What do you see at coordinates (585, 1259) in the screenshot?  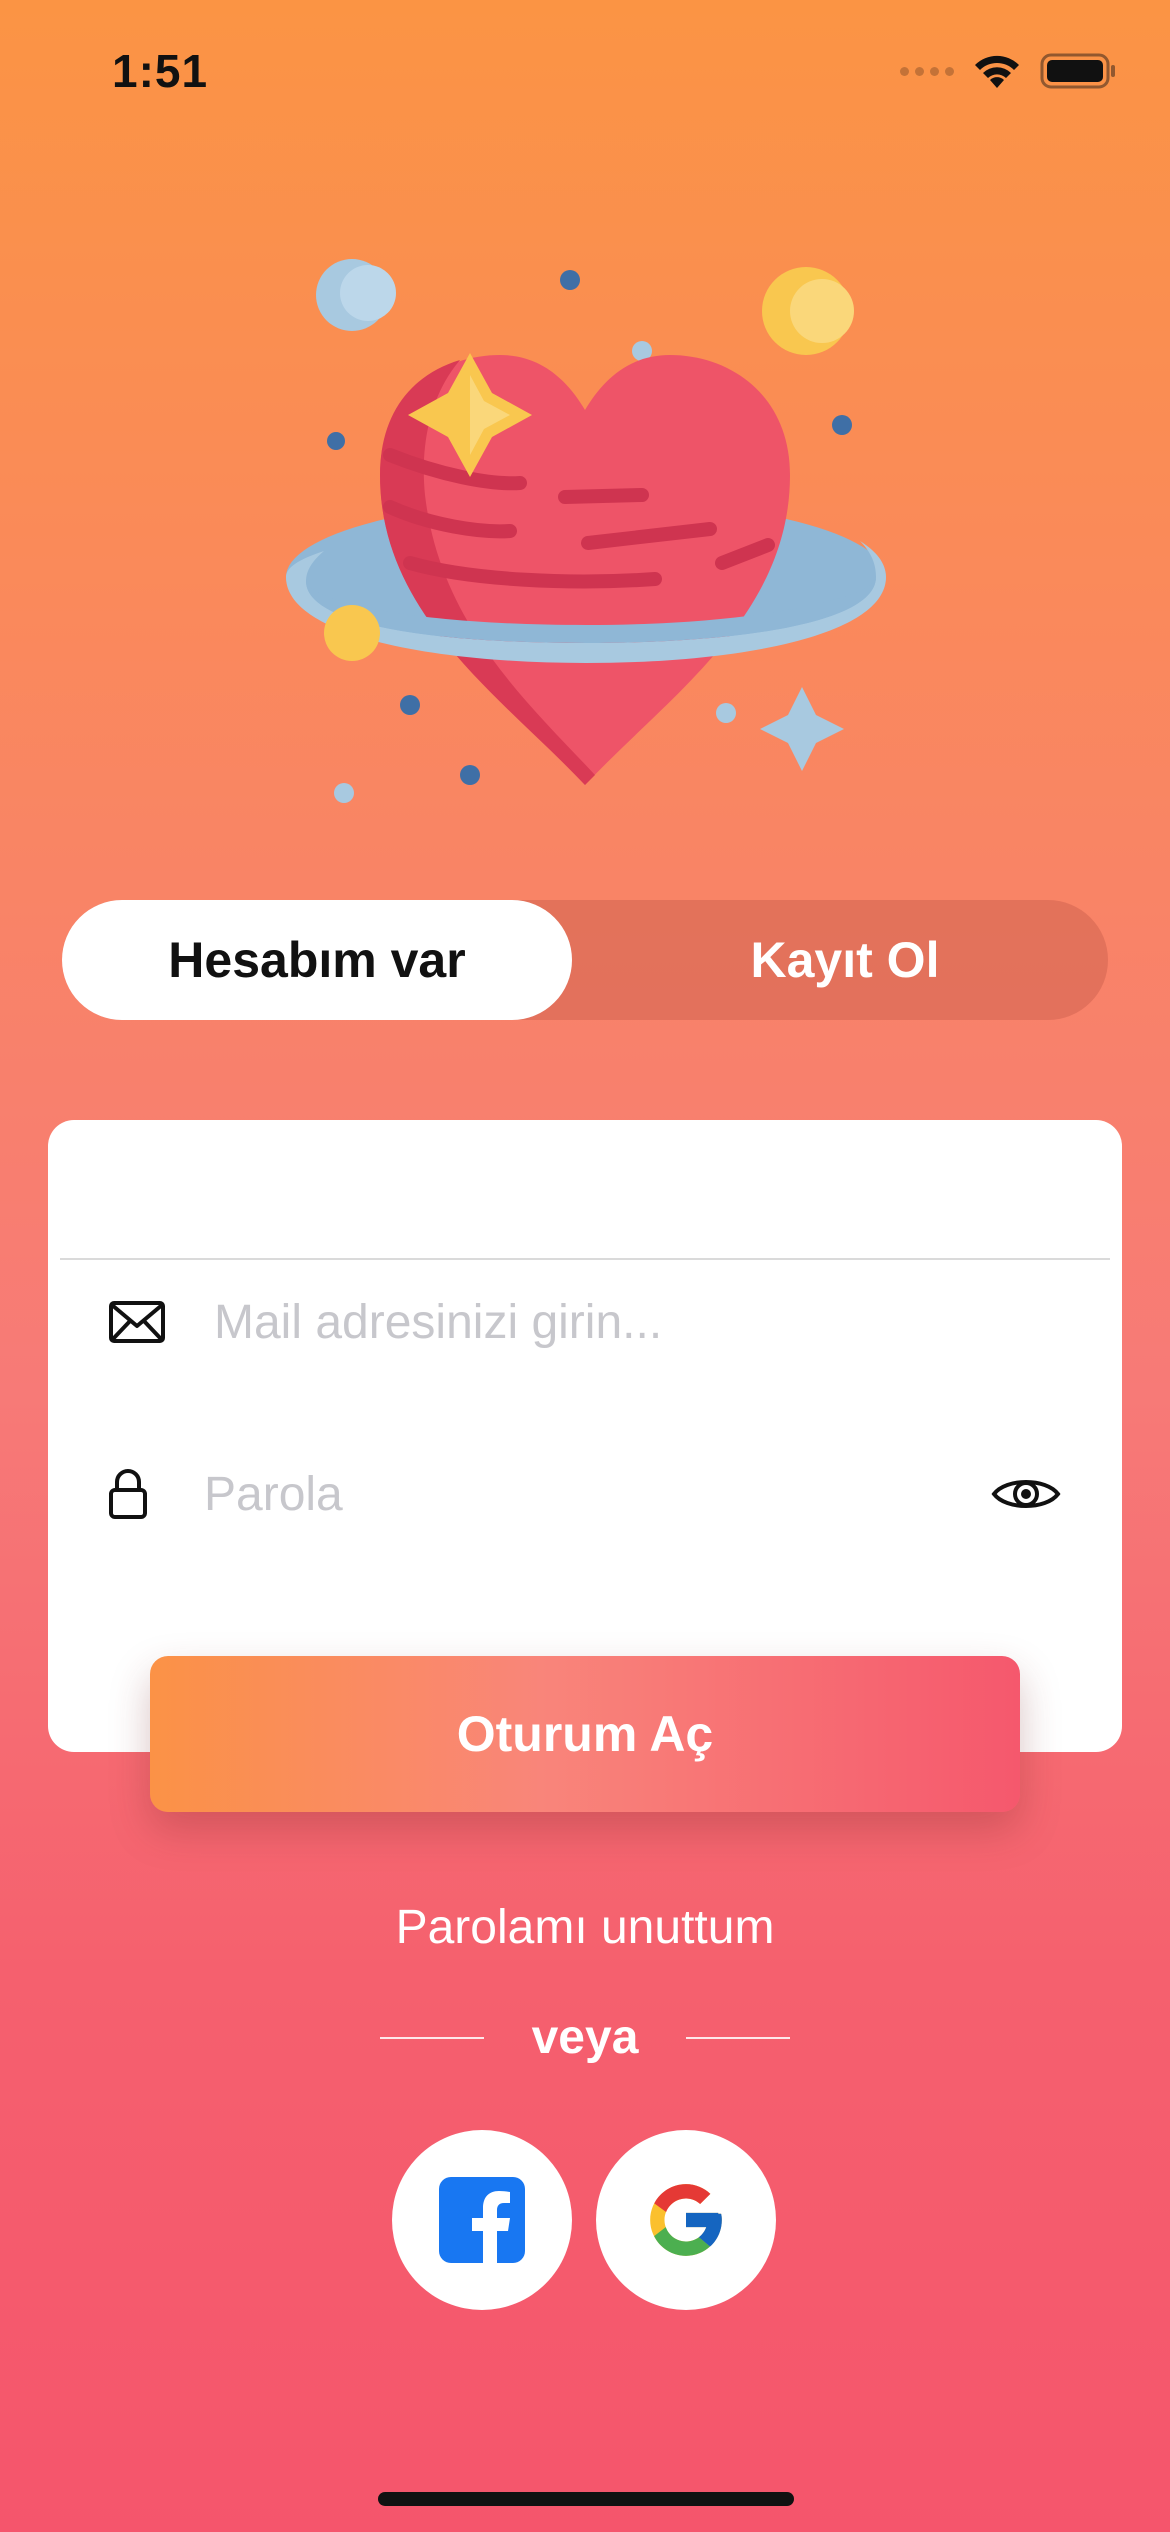 I see `field-divider` at bounding box center [585, 1259].